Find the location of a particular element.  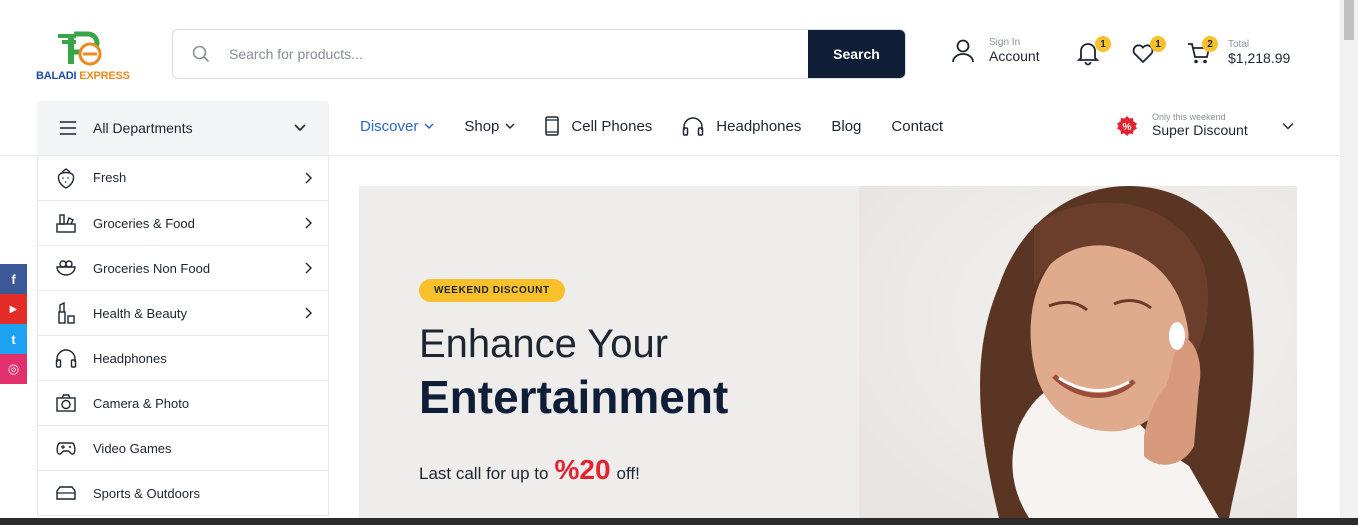

wishlist-button: 1 is located at coordinates (1148, 51).